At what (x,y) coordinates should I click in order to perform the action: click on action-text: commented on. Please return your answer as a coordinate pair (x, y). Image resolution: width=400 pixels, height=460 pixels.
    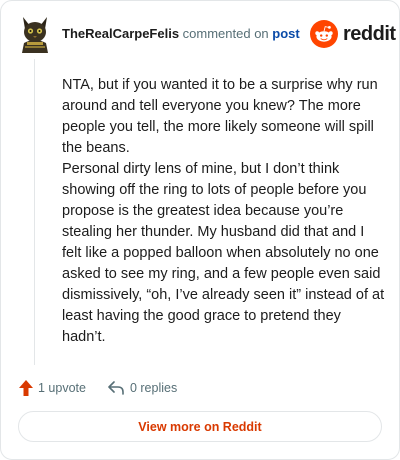
    Looking at the image, I should click on (225, 33).